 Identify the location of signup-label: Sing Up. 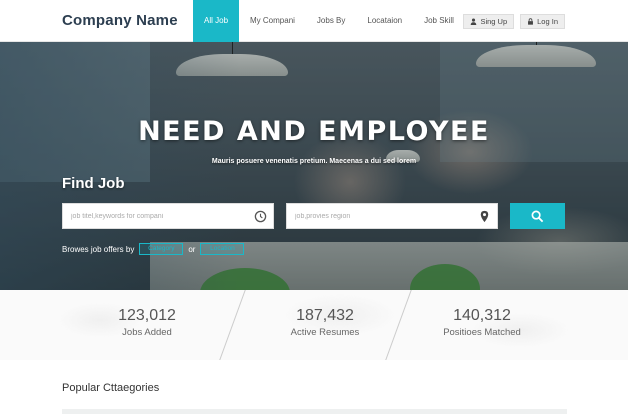
(494, 21).